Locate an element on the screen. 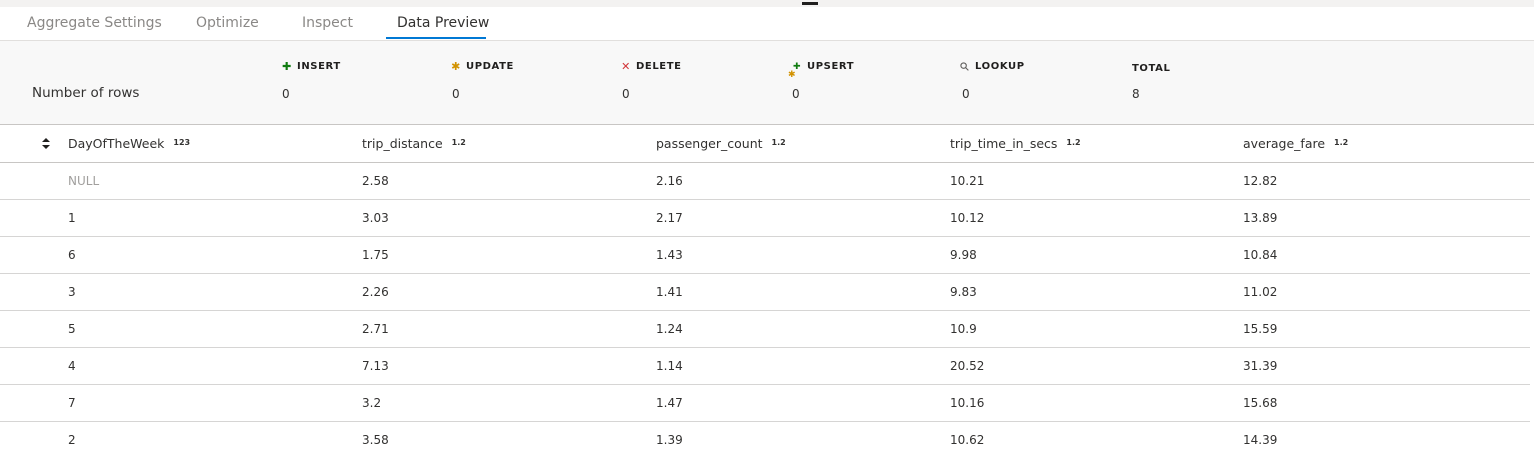 This screenshot has height=458, width=1534. table-cell: 6 is located at coordinates (72, 255).